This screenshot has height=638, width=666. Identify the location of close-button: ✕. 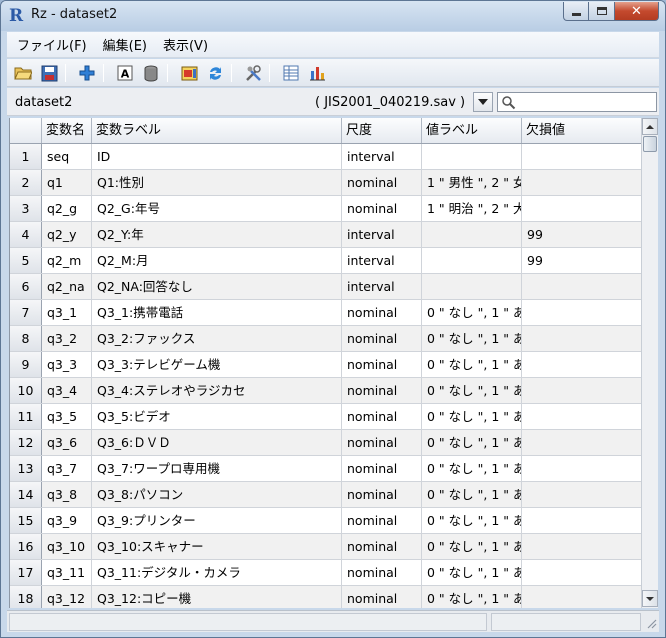
(637, 11).